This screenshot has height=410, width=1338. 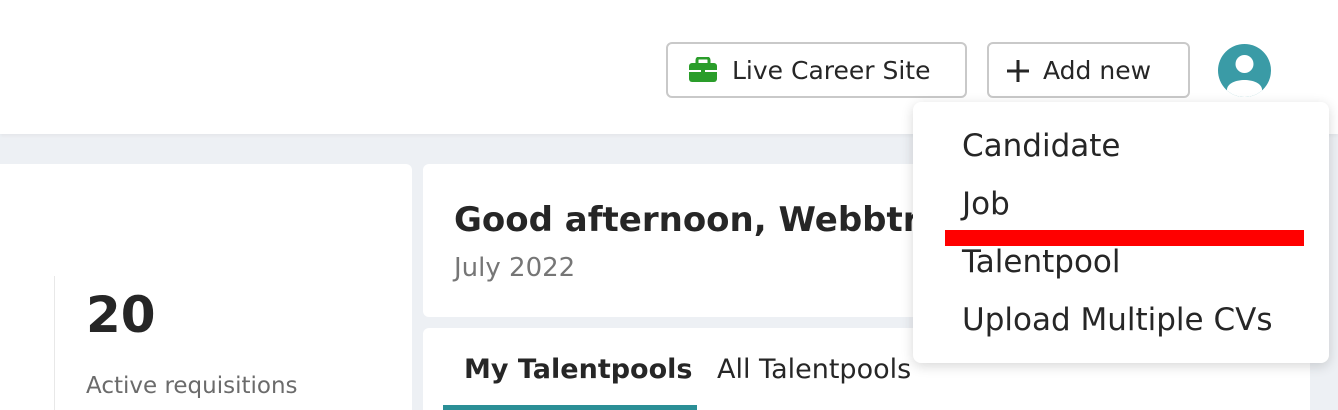 I want to click on greeting-title: Good afternoon, Webbtre, so click(x=698, y=220).